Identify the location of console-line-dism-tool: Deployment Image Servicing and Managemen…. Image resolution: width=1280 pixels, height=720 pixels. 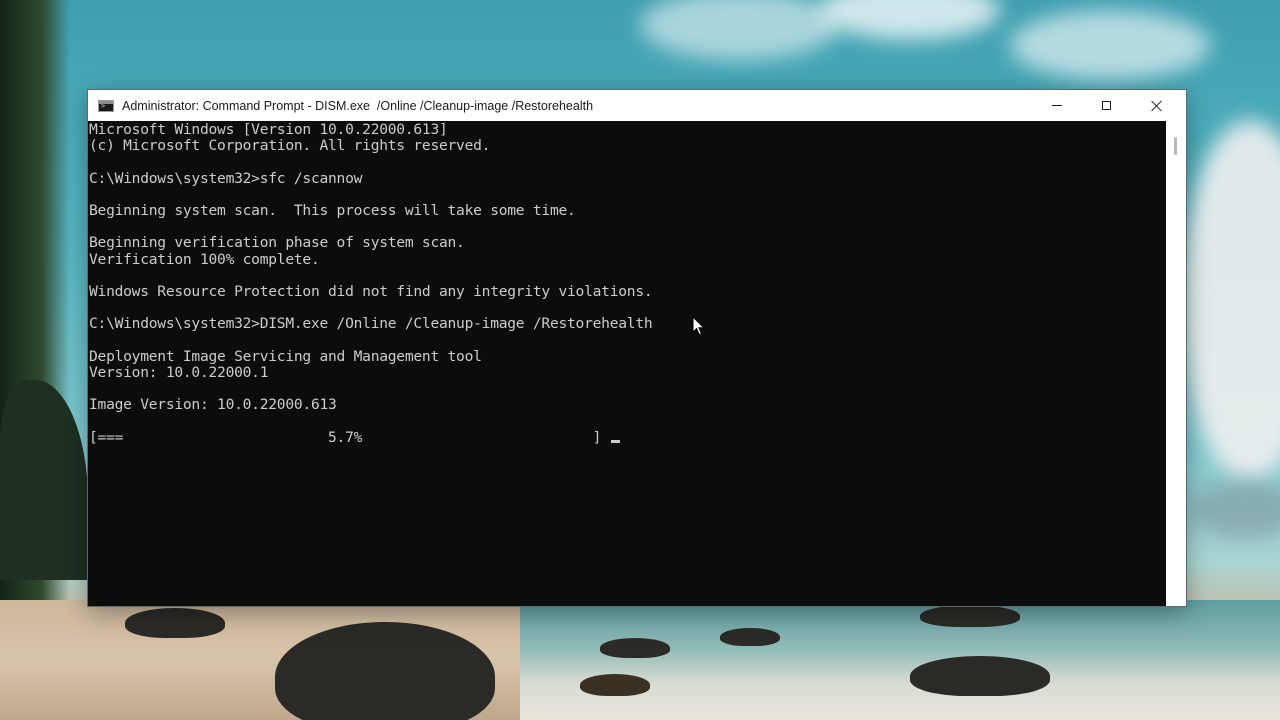
(285, 356).